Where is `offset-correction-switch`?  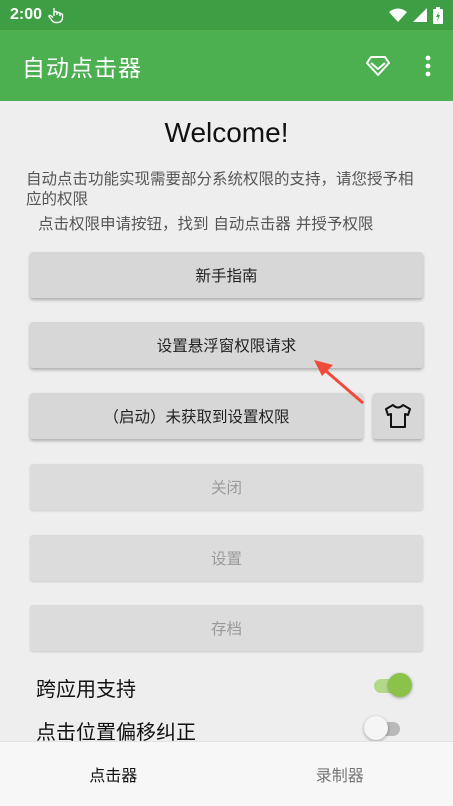
offset-correction-switch is located at coordinates (384, 728).